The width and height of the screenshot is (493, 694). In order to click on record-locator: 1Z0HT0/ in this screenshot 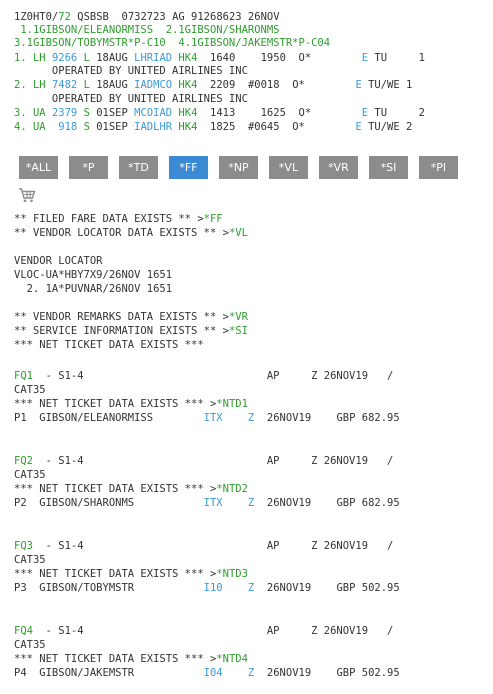, I will do `click(36, 17)`.